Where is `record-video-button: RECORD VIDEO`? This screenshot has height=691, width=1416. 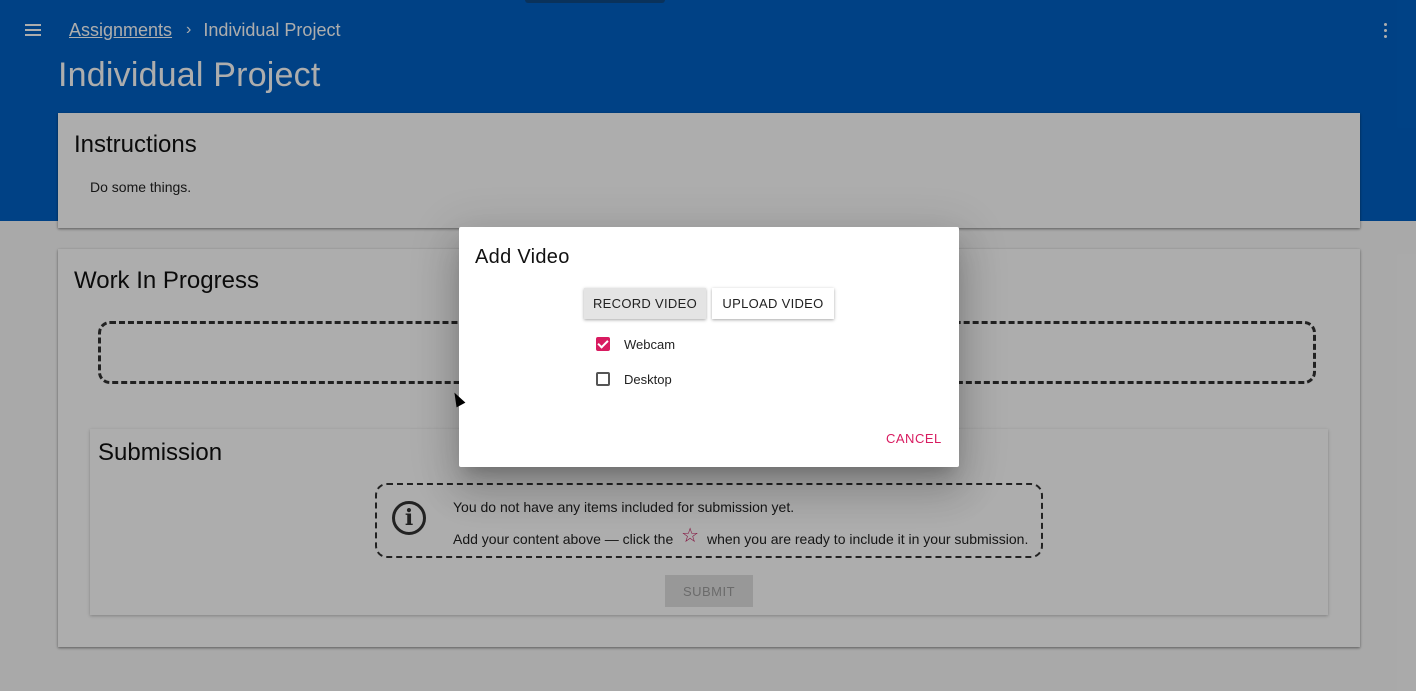 record-video-button: RECORD VIDEO is located at coordinates (645, 303).